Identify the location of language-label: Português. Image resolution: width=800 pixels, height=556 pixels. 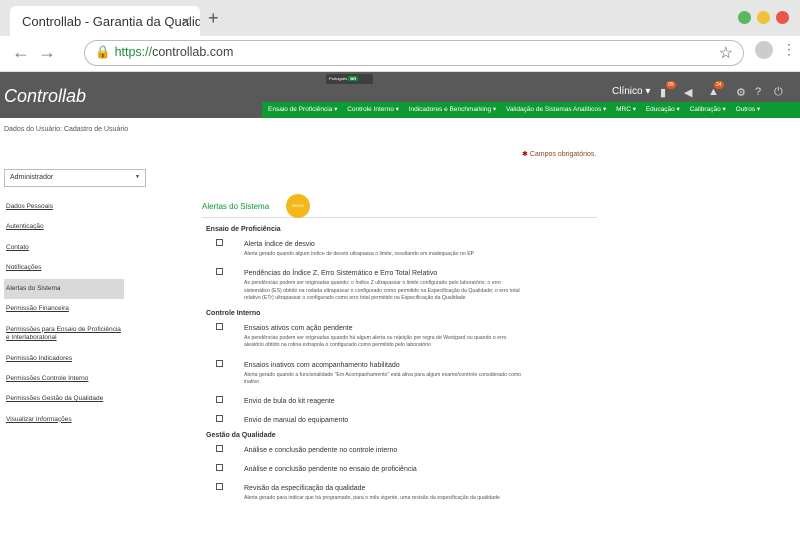
(338, 78).